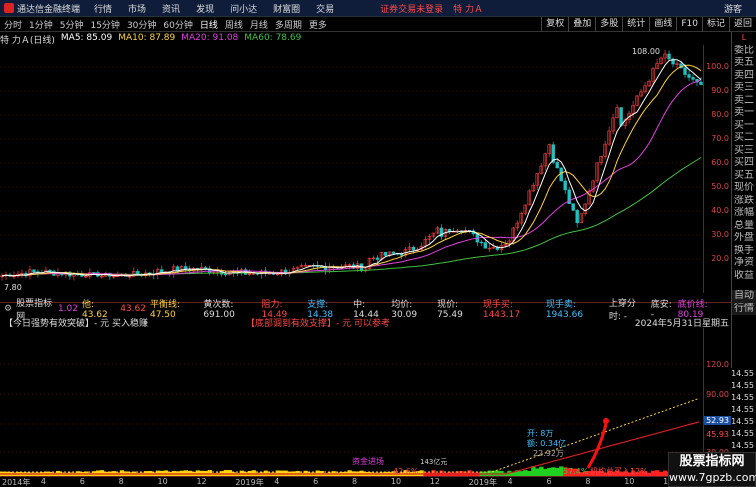  I want to click on sidebar-item-price: 现价, so click(744, 188).